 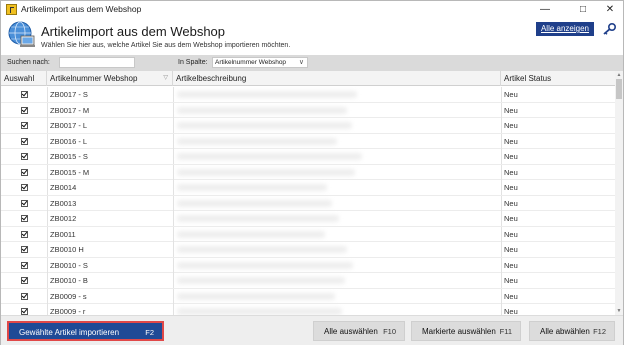 I want to click on table-row: ZB0016 - L Neu, so click(x=308, y=141).